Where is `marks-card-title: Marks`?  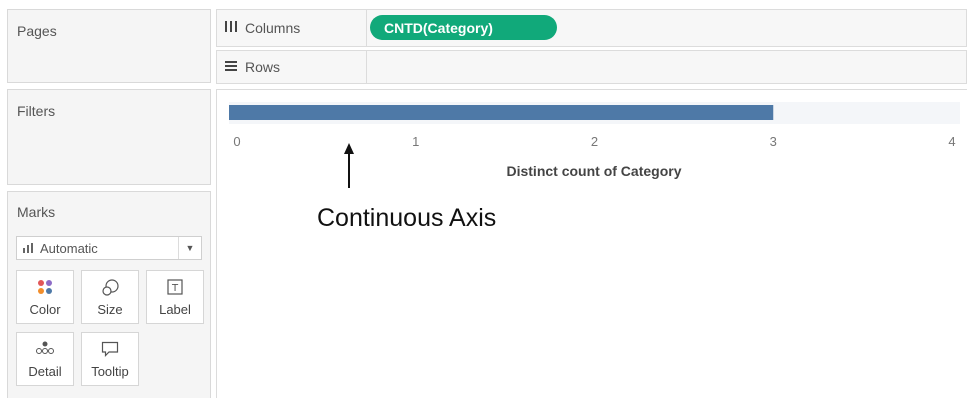
marks-card-title: Marks is located at coordinates (36, 212).